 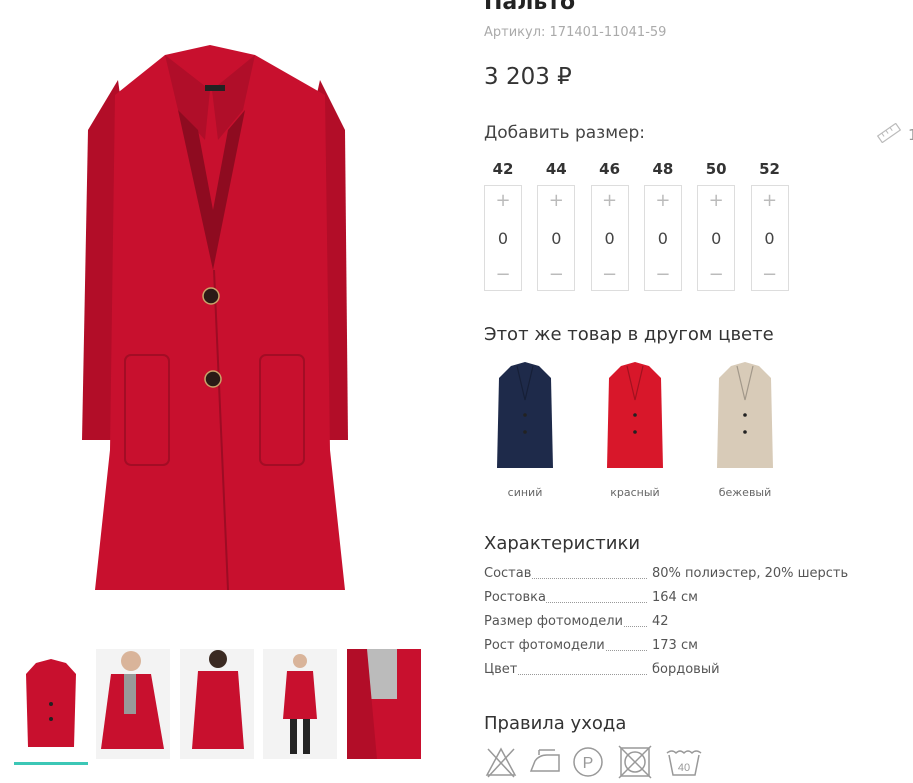 I want to click on color-variant-label: красный, so click(x=635, y=492).